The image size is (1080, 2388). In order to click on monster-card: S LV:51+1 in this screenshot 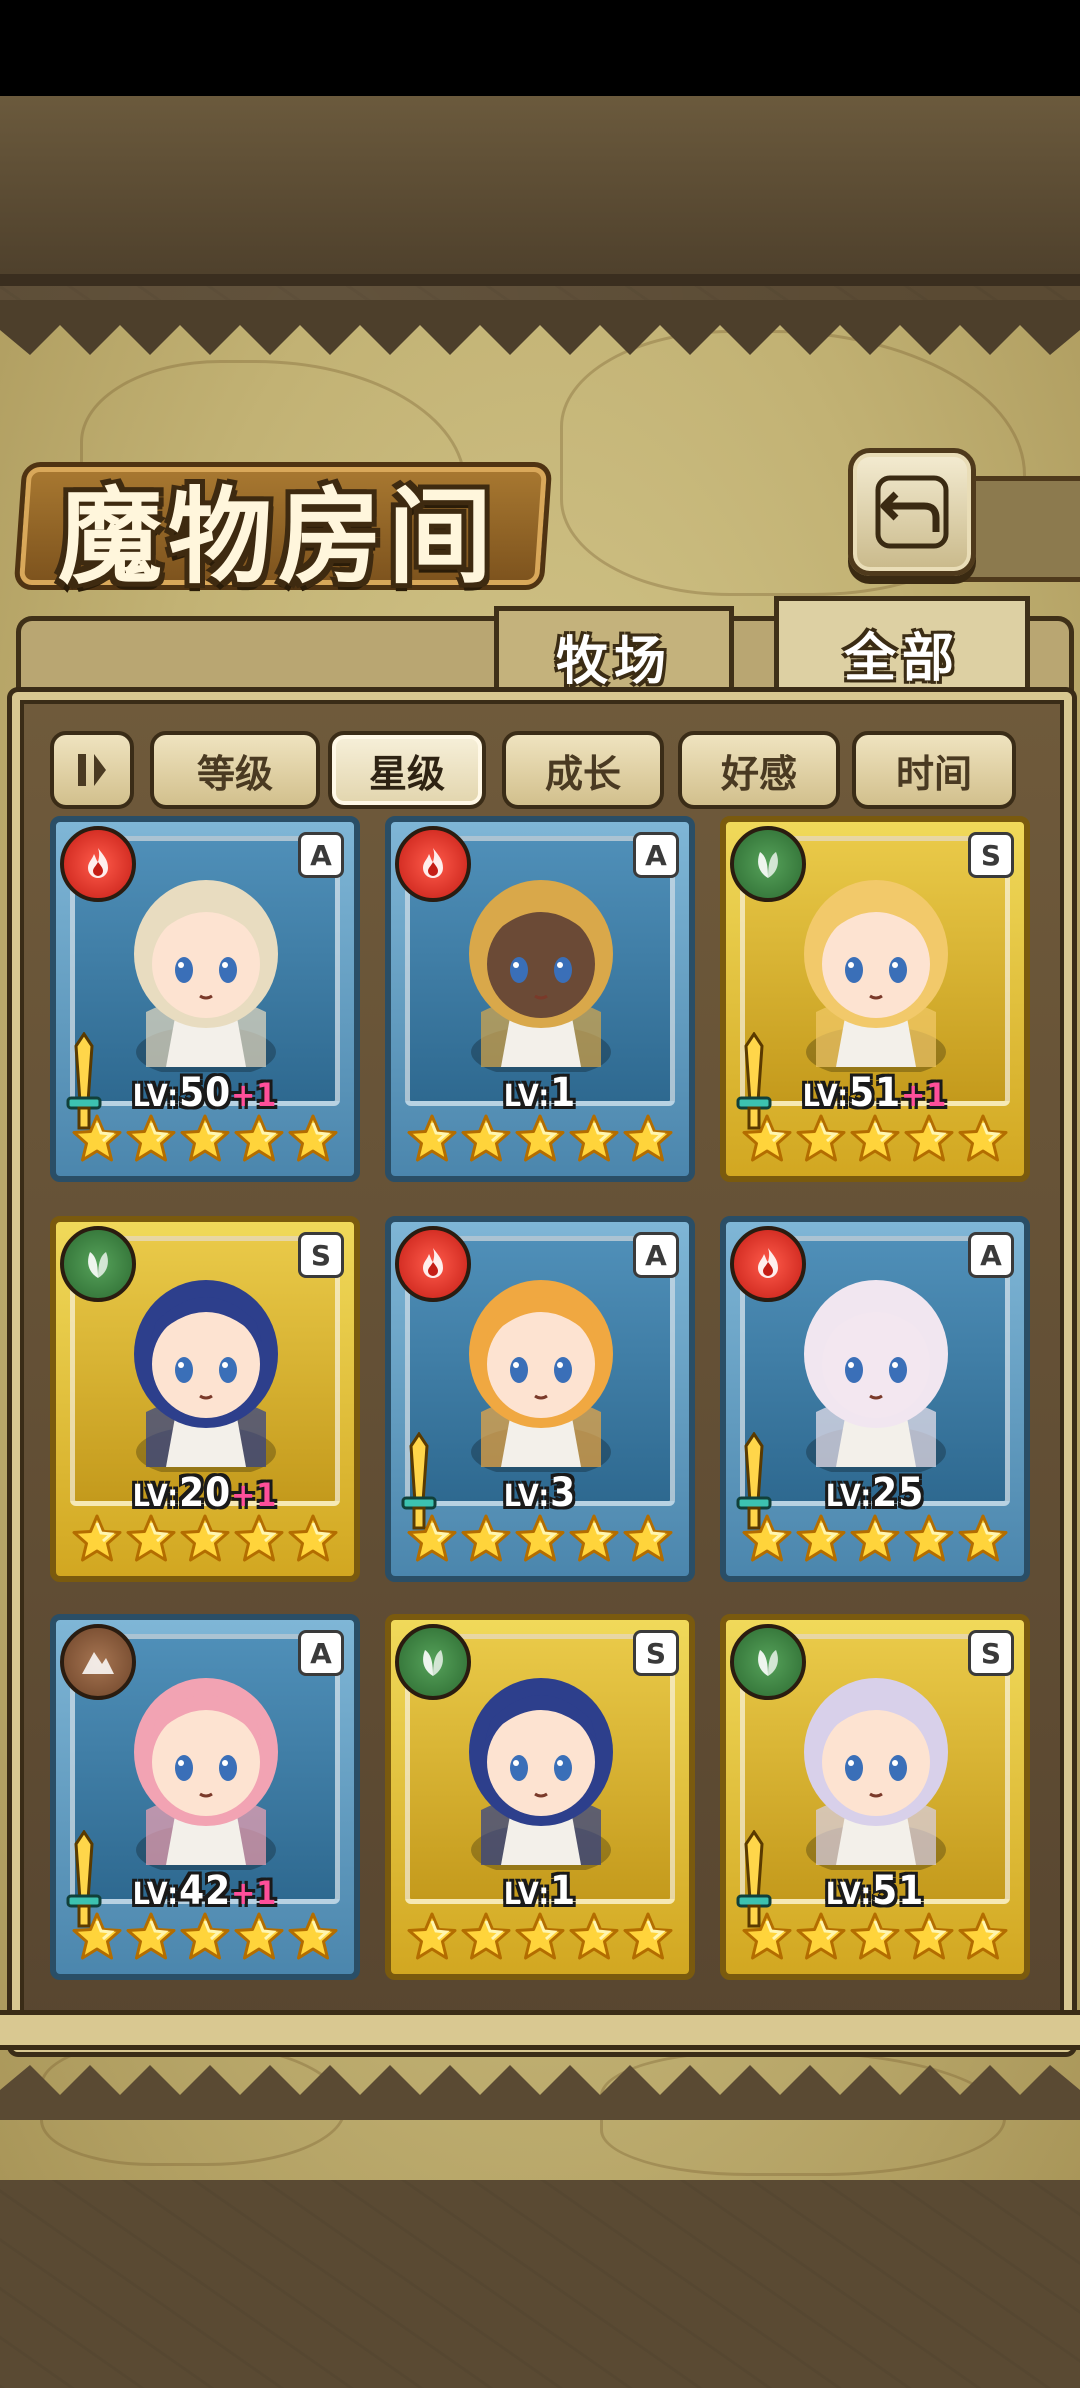, I will do `click(875, 999)`.